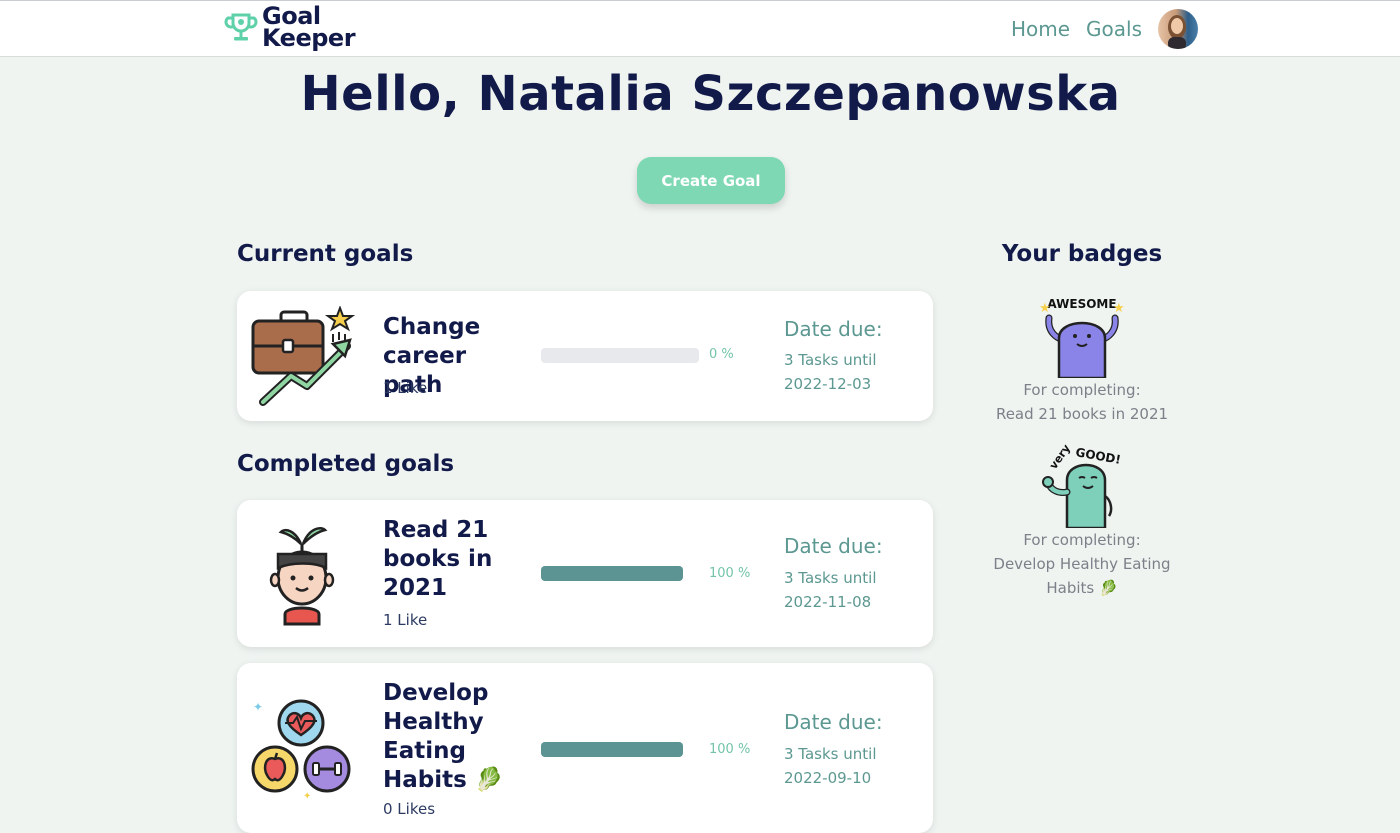 This screenshot has width=1400, height=833. I want to click on top-navbar: Goal Keeper Home Goals, so click(700, 28).